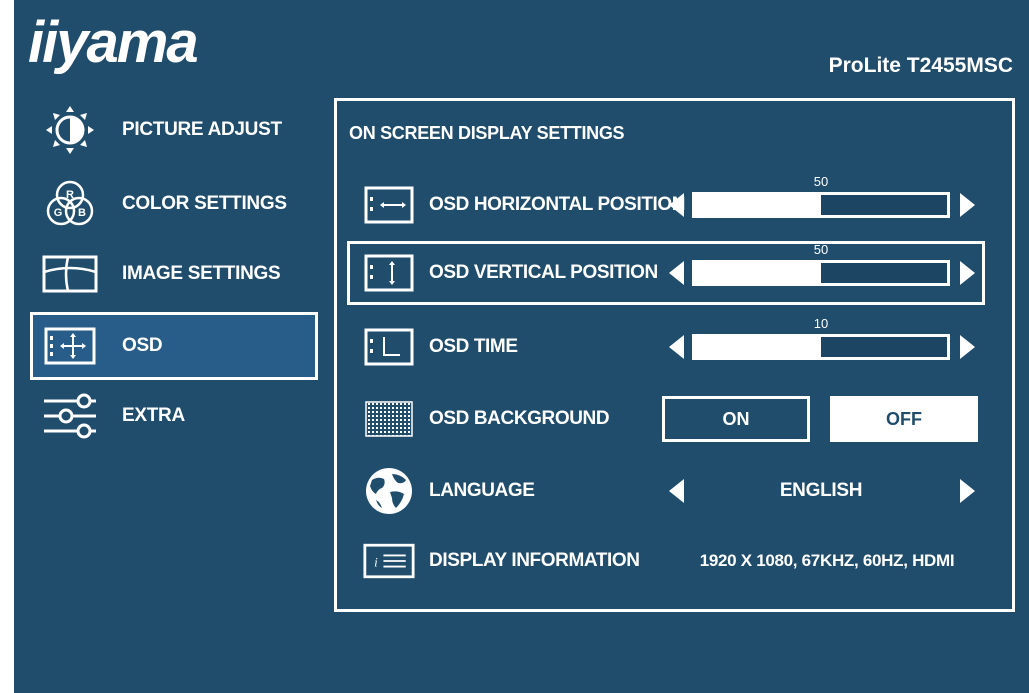 This screenshot has height=693, width=1029. What do you see at coordinates (482, 490) in the screenshot?
I see `row-label: LANGUAGE` at bounding box center [482, 490].